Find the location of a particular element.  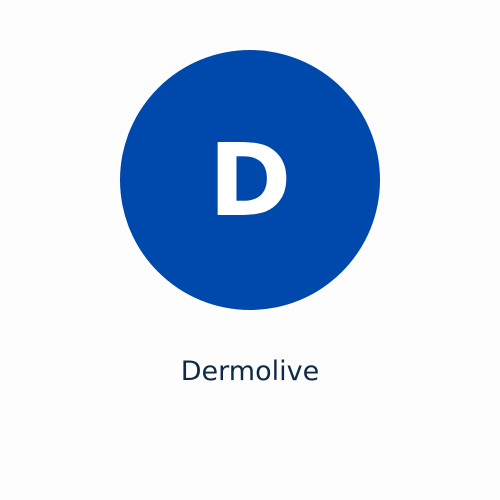

app-name-label: Dermolive is located at coordinates (250, 371).